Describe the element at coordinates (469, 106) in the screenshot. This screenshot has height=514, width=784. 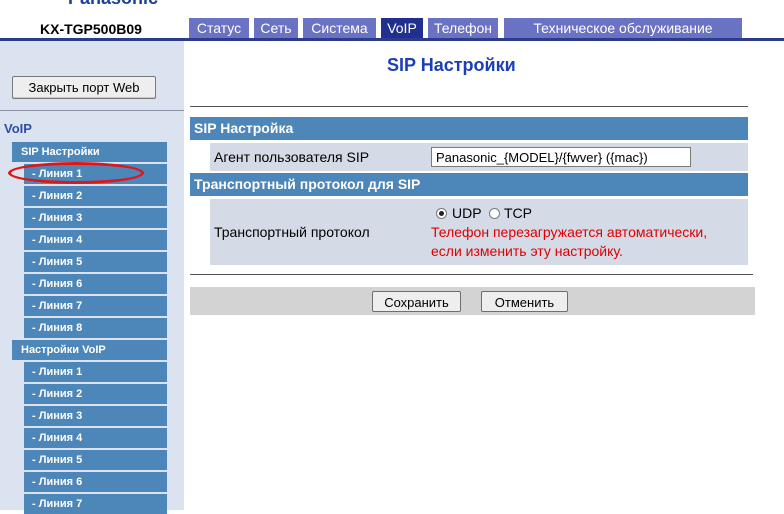
I see `top-divider` at that location.